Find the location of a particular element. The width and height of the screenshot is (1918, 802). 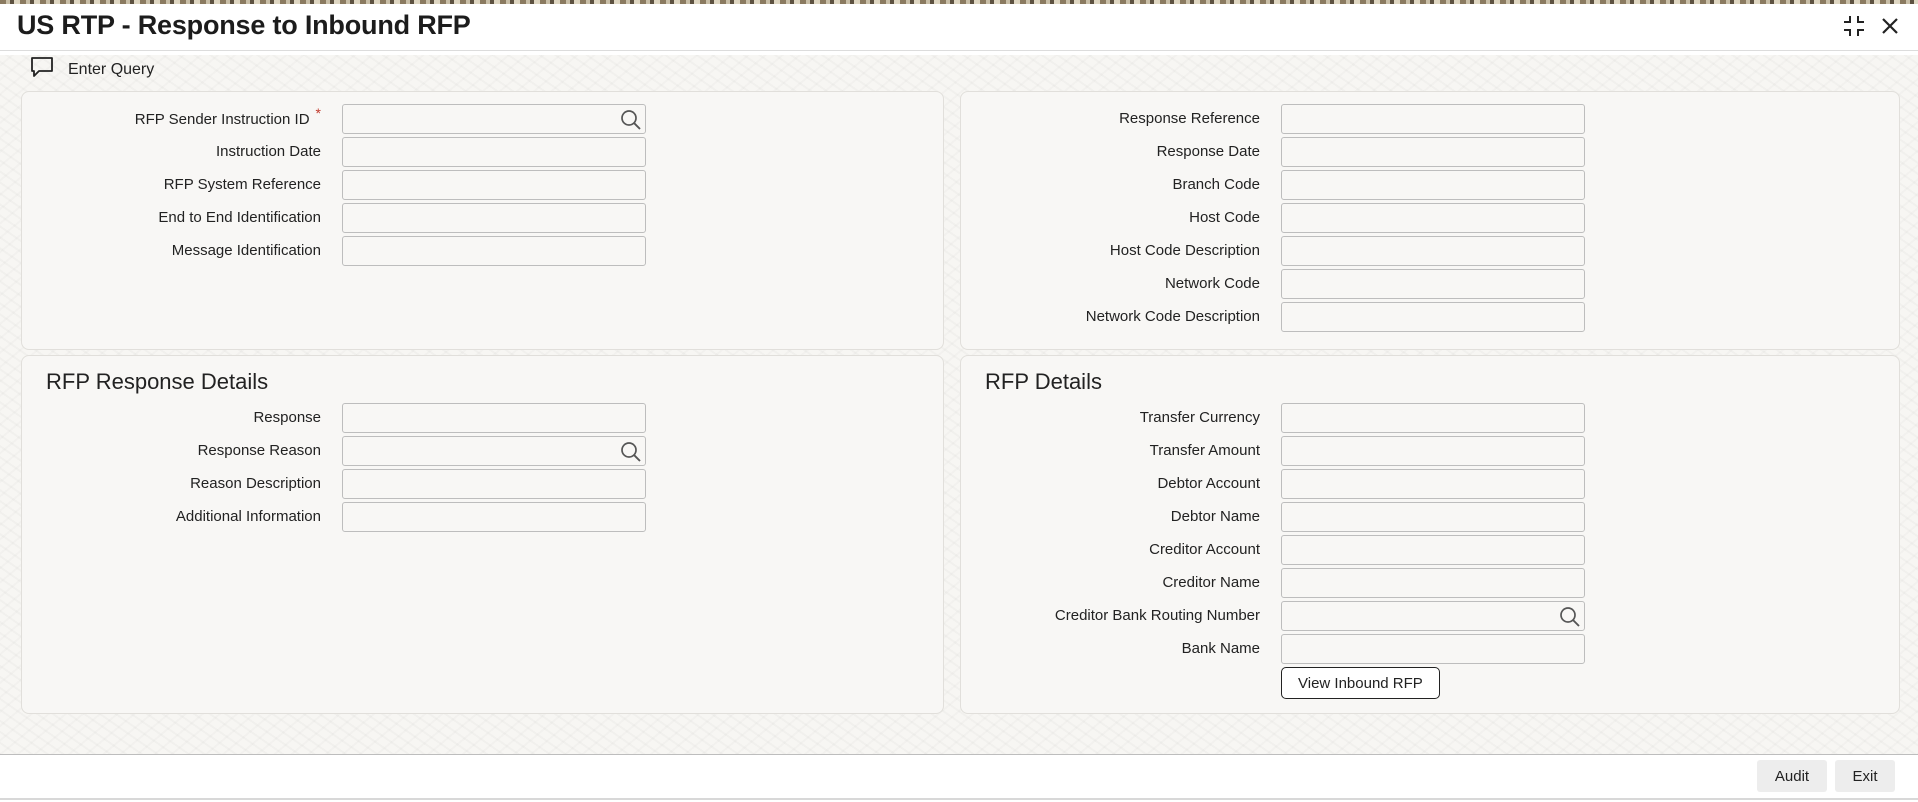

host-code-description-input is located at coordinates (1433, 251).